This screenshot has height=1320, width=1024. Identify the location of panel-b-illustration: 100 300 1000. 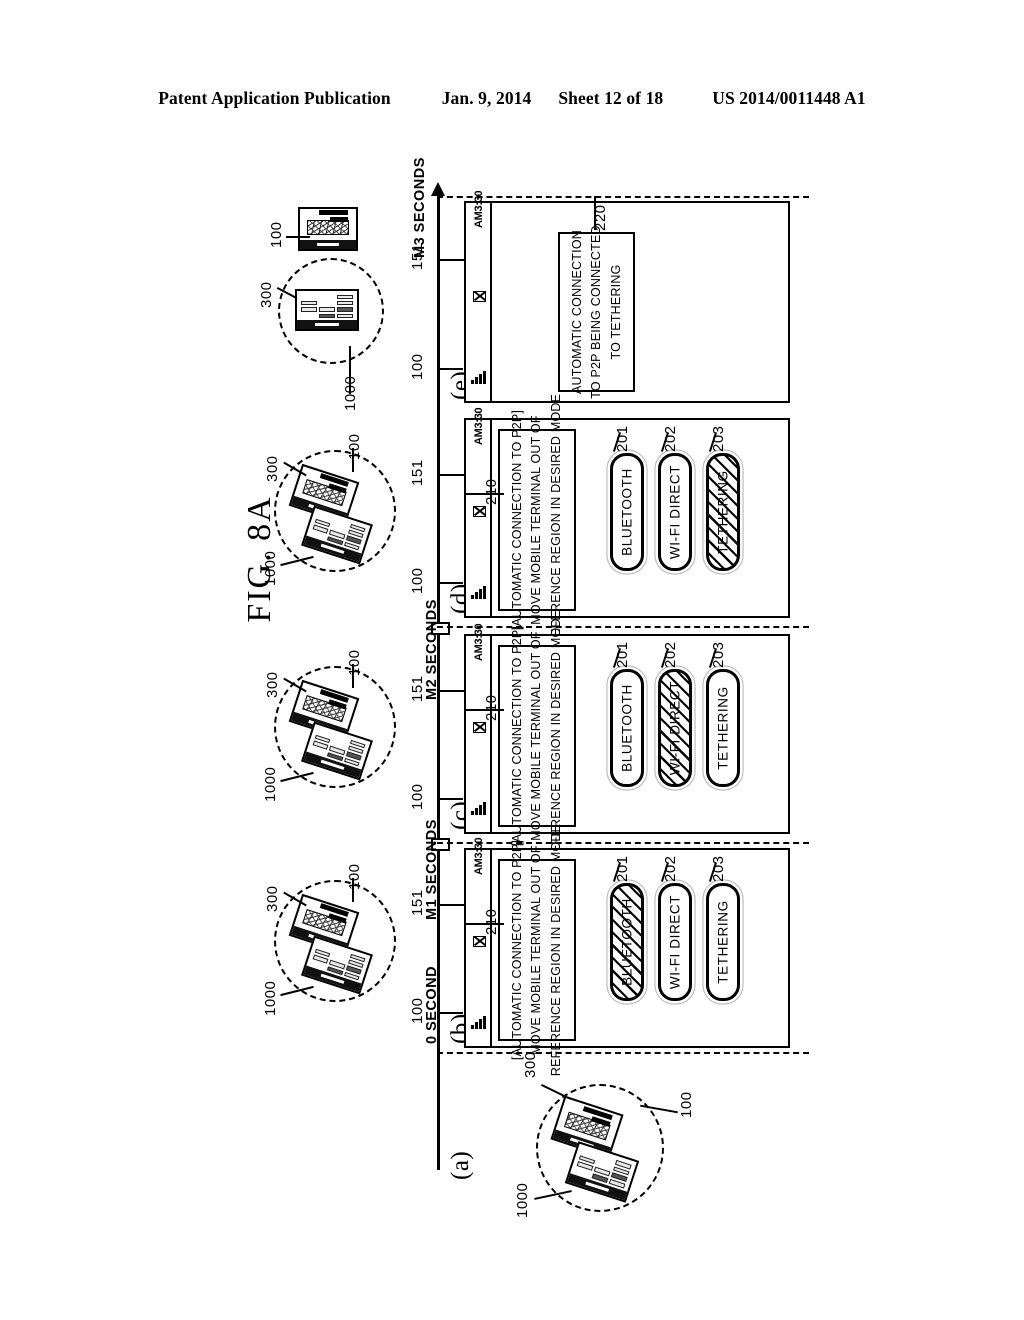
(340, 948).